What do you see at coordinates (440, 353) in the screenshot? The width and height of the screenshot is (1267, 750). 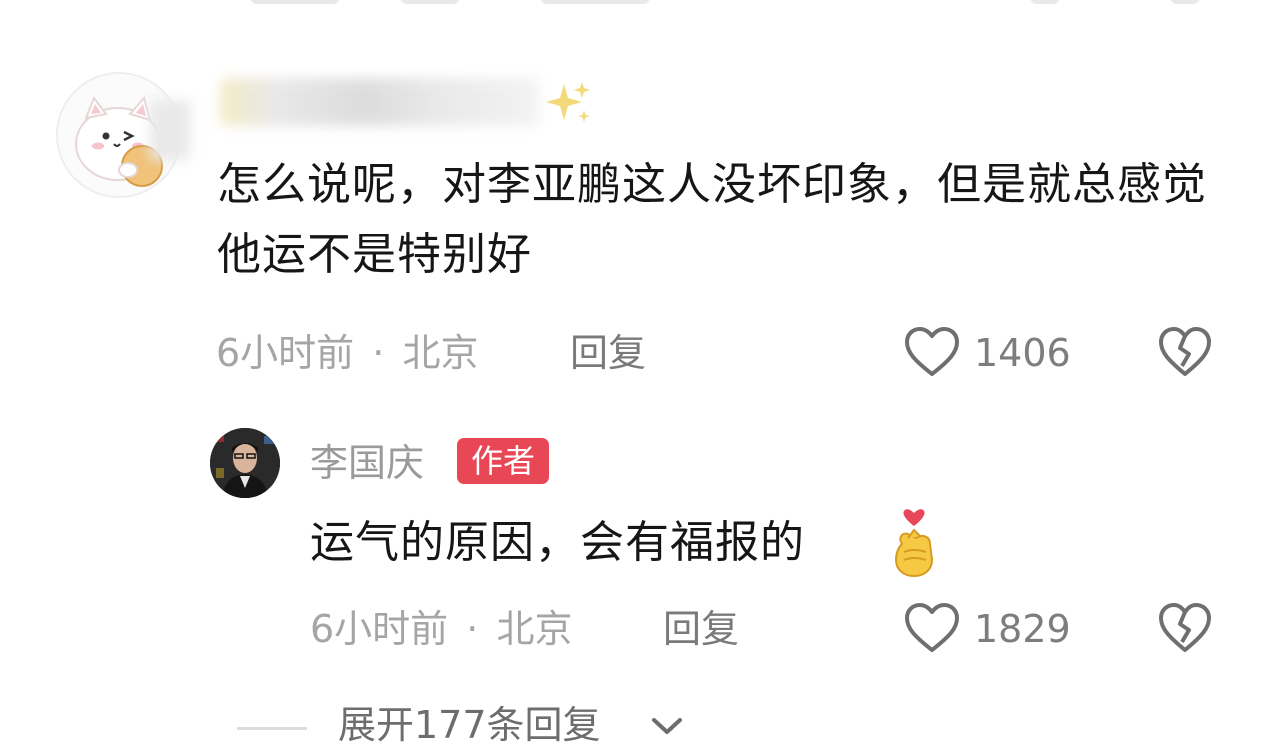 I see `comment-location: 北京` at bounding box center [440, 353].